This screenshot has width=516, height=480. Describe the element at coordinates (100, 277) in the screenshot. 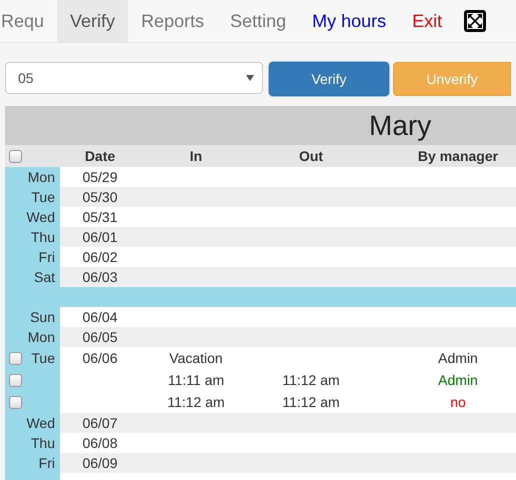

I see `date-cell: 06/03` at that location.